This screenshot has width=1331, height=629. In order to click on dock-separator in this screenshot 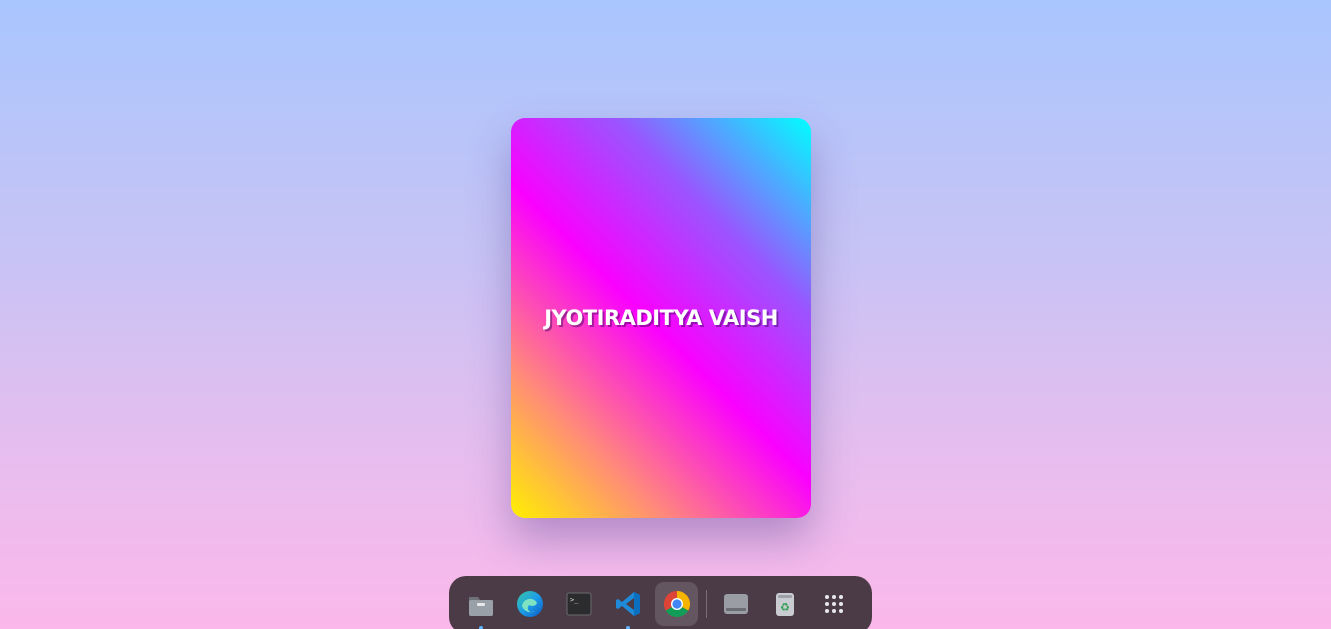, I will do `click(706, 604)`.